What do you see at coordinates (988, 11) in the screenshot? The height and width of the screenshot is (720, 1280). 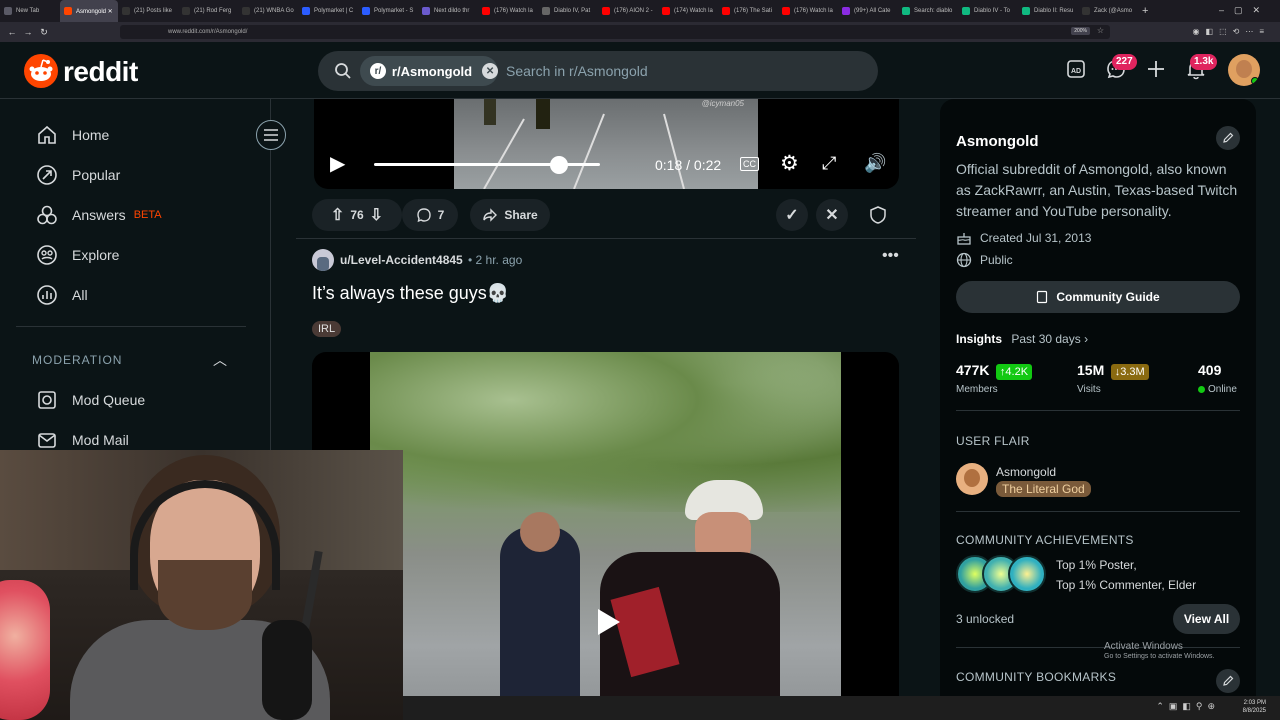 I see `browser-tab: Diablo IV - To` at bounding box center [988, 11].